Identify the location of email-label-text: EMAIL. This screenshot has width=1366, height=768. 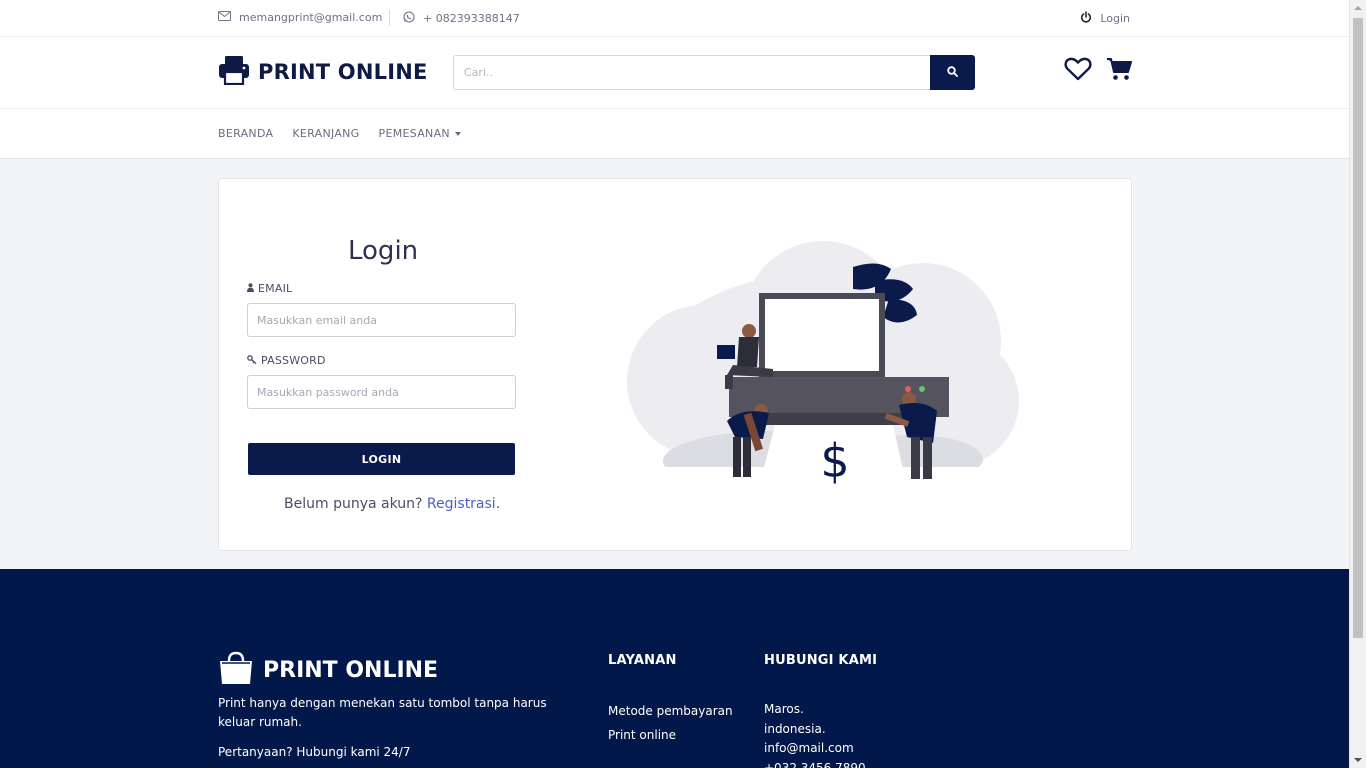
(275, 288).